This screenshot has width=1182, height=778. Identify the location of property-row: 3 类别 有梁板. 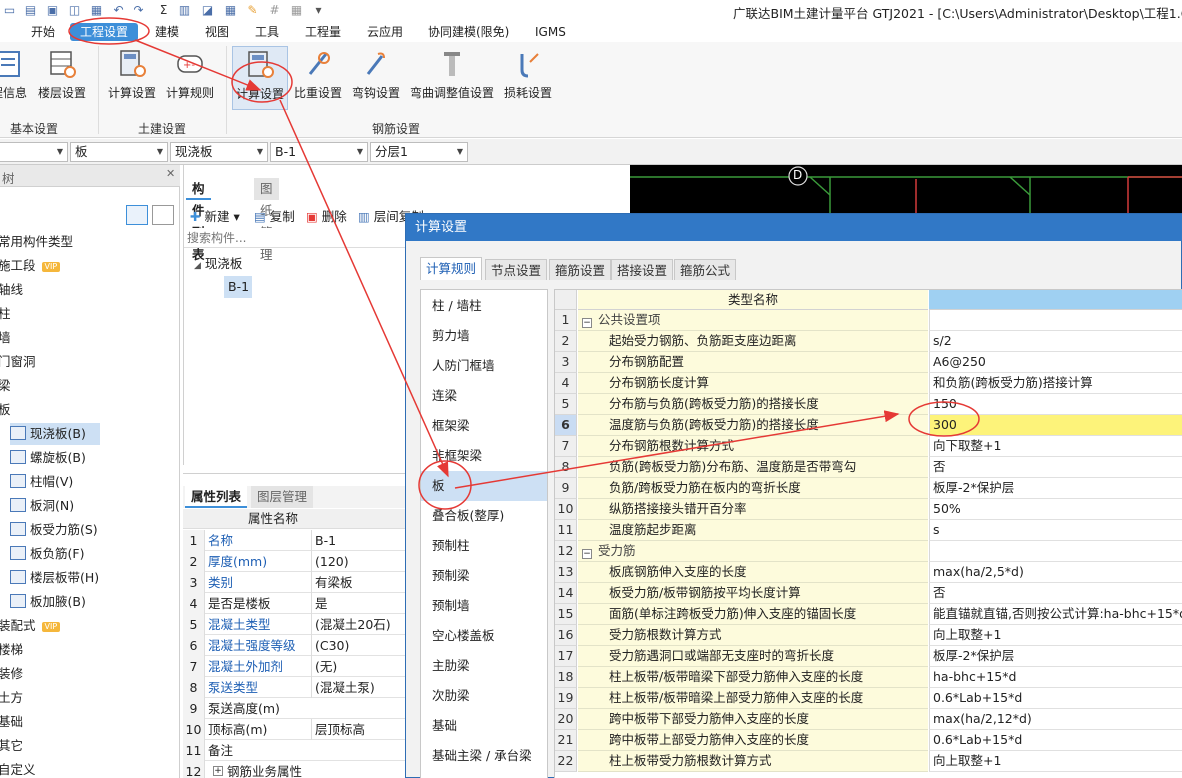
(298, 582).